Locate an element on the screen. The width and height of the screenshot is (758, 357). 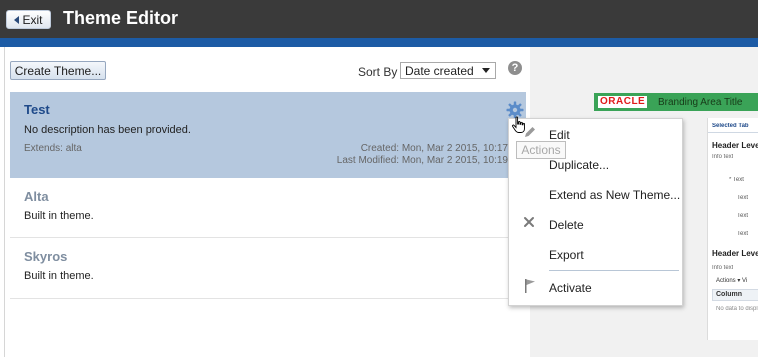
accent-bar is located at coordinates (379, 42).